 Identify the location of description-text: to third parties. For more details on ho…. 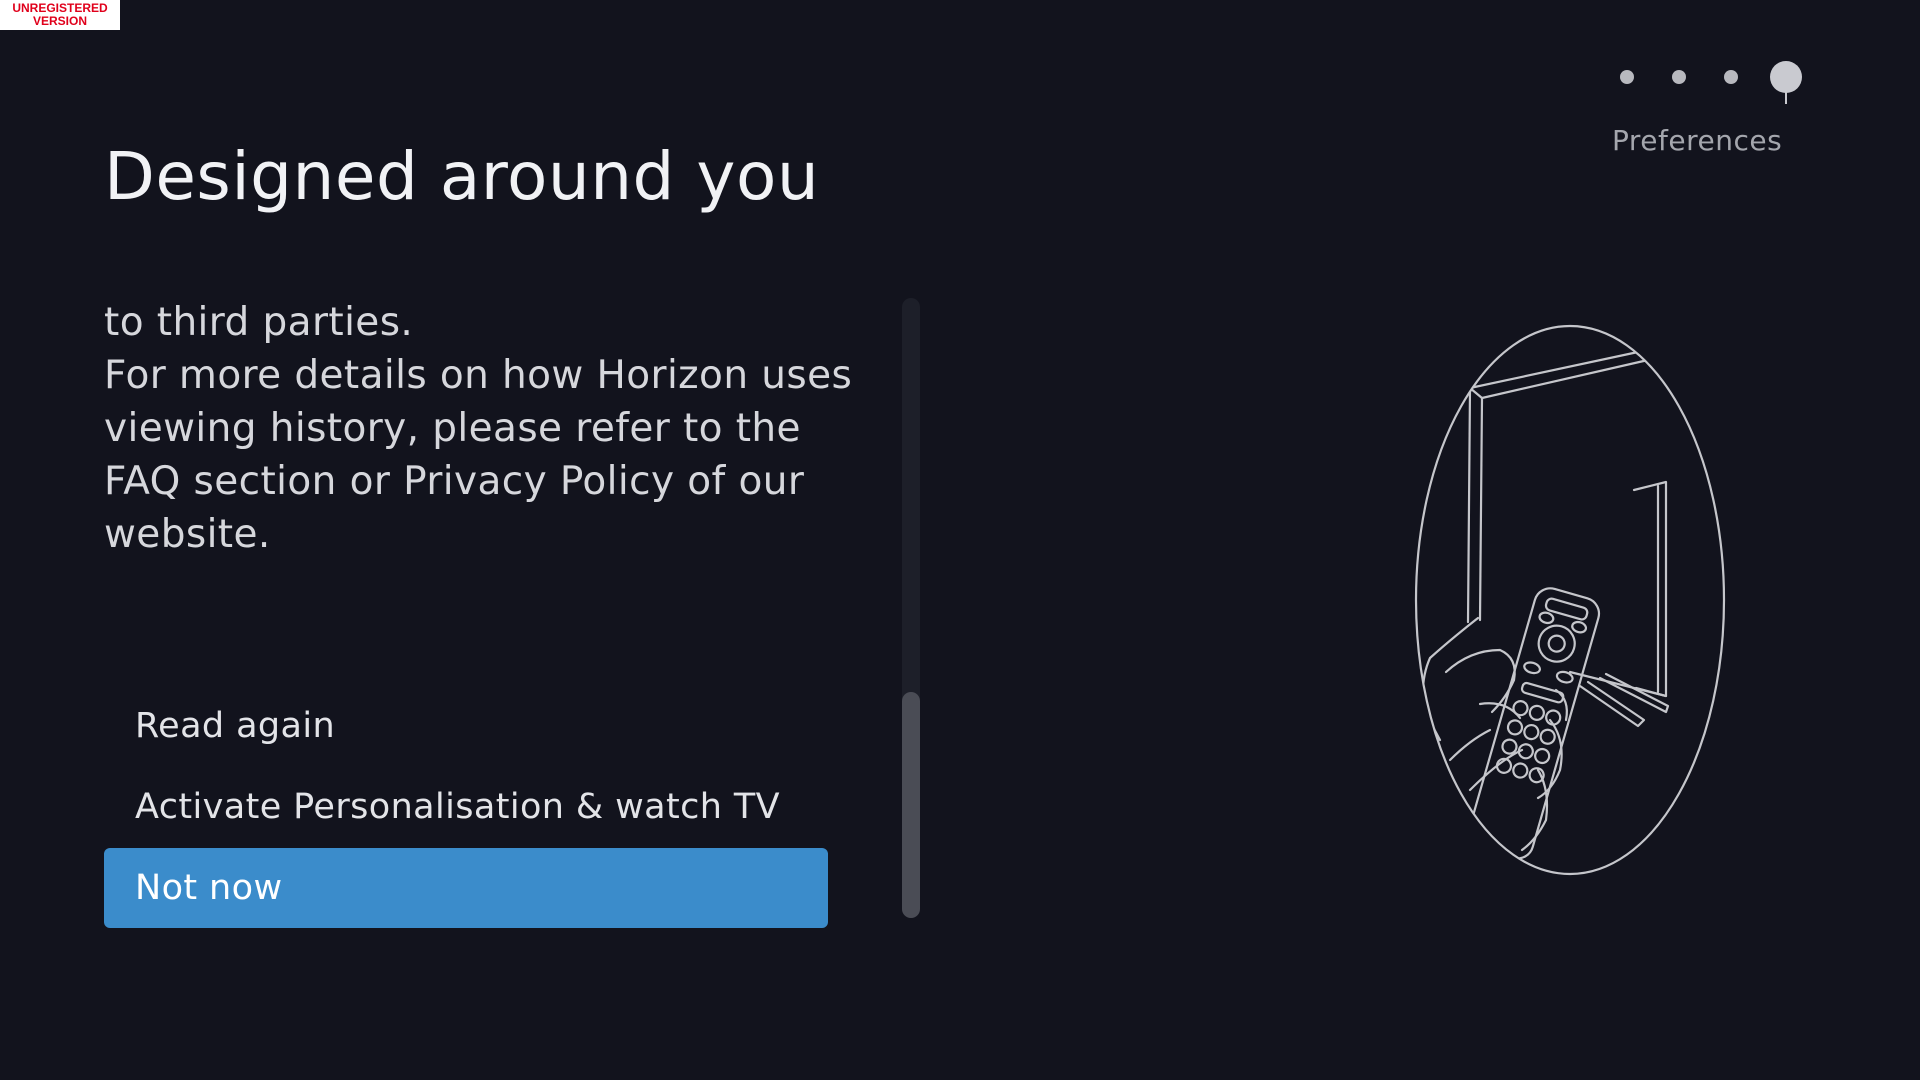
(494, 428).